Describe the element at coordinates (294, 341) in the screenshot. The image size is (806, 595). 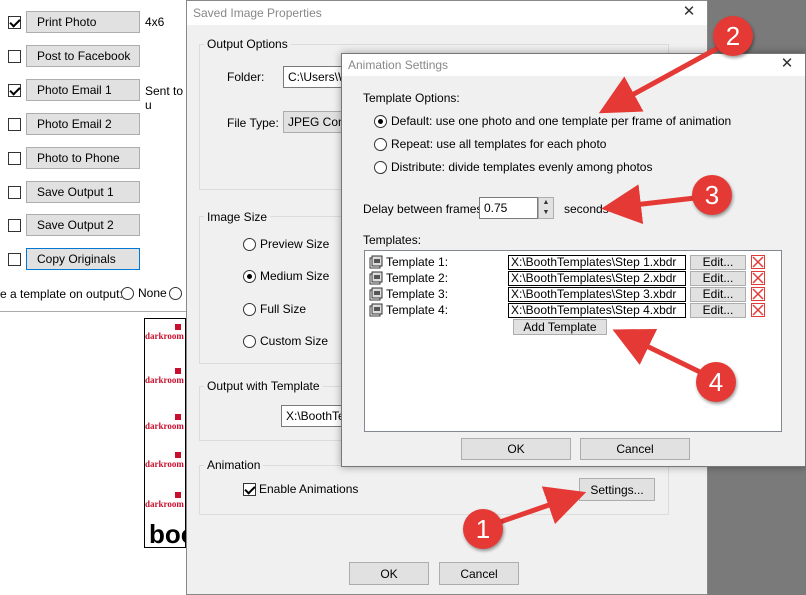
I see `custom-size-label: Custom Size` at that location.